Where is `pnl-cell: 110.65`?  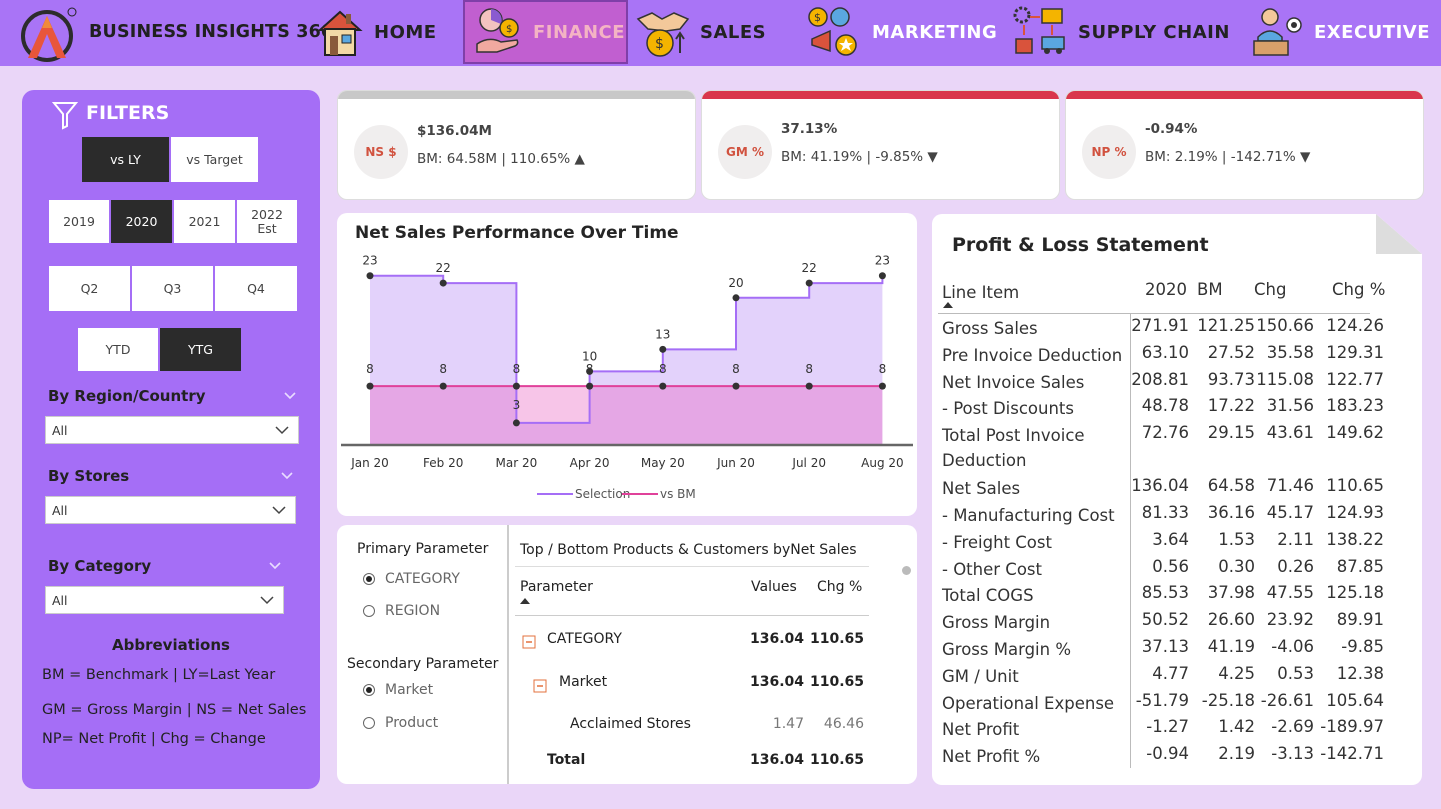 pnl-cell: 110.65 is located at coordinates (1355, 486).